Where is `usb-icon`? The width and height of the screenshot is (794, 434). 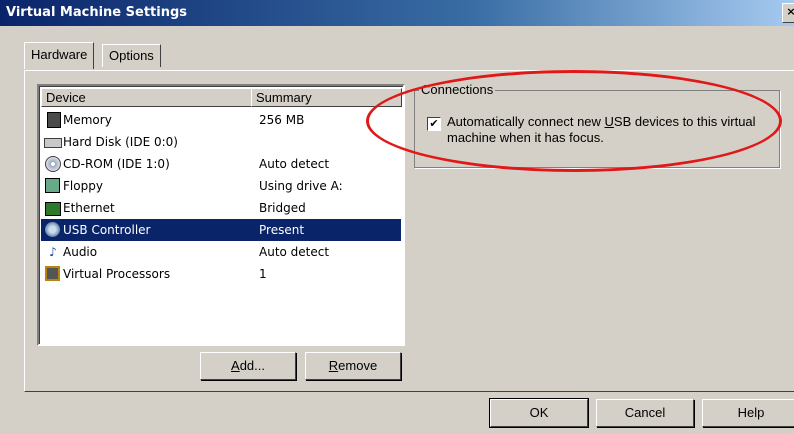 usb-icon is located at coordinates (52, 229).